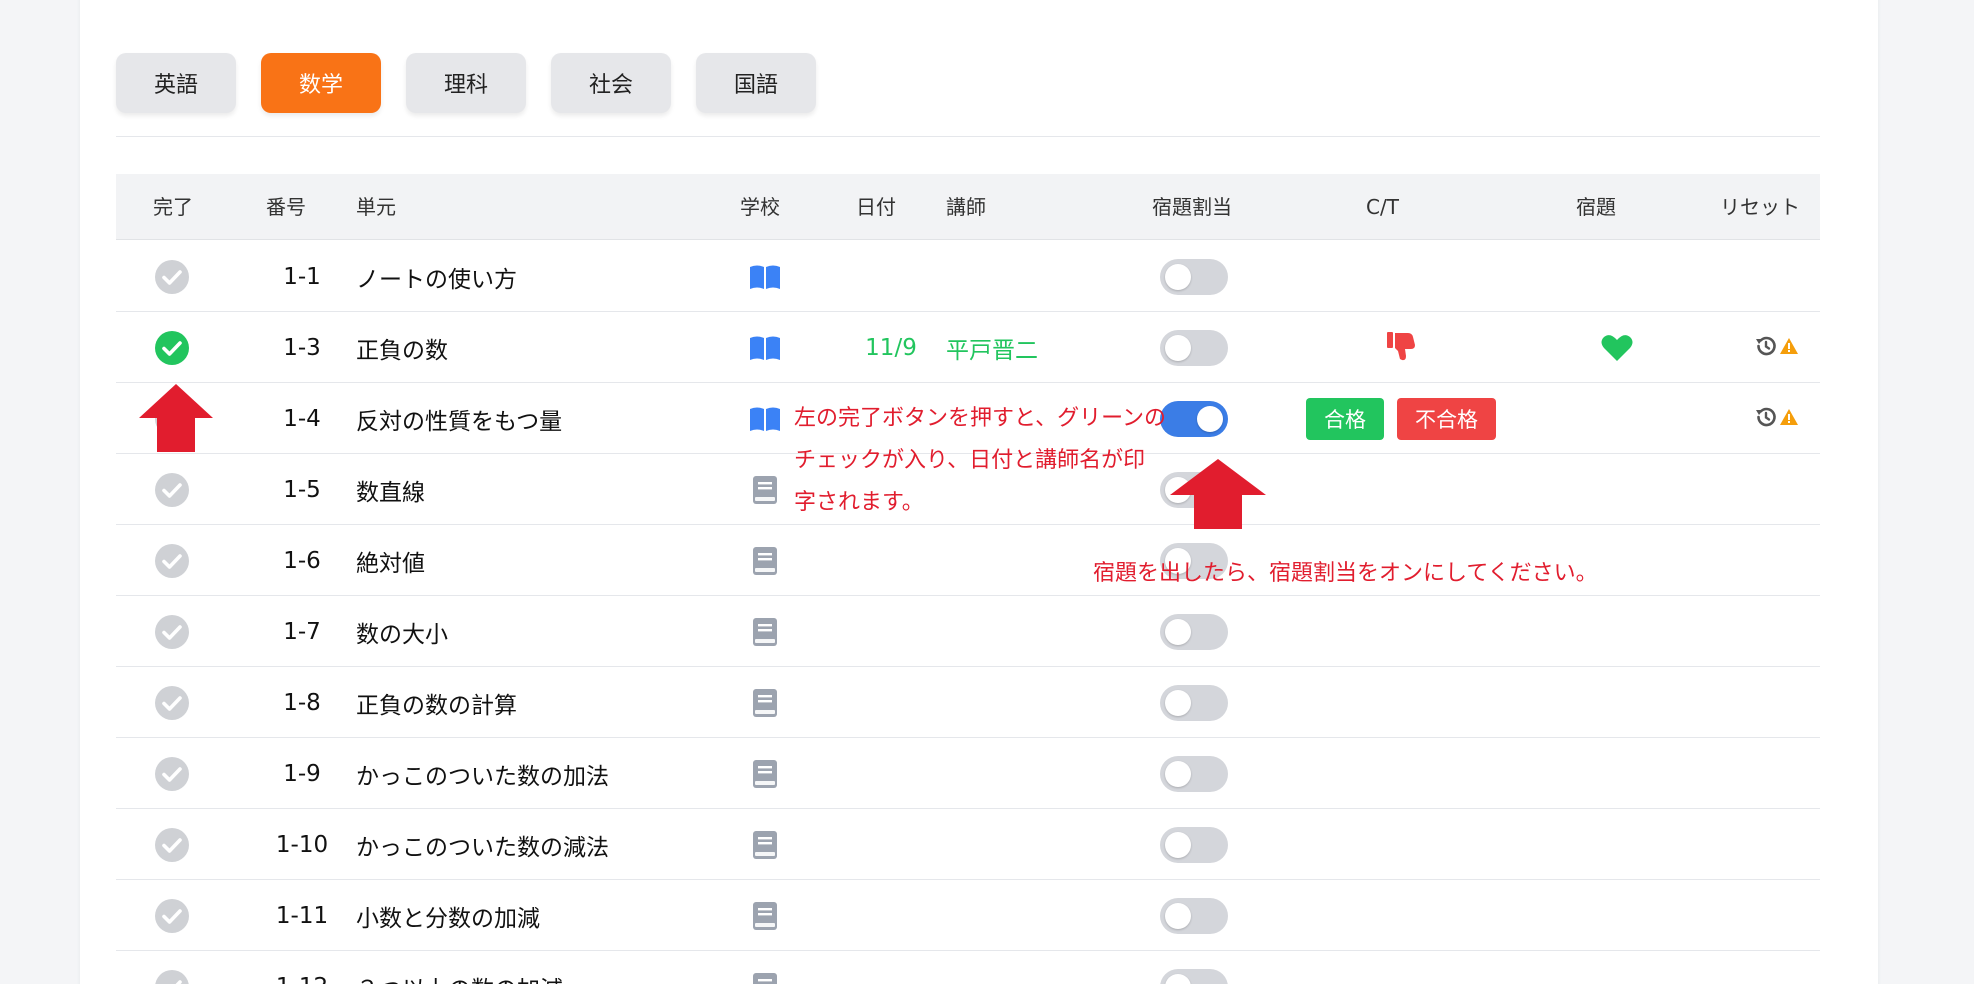 Image resolution: width=1974 pixels, height=984 pixels. What do you see at coordinates (876, 207) in the screenshot?
I see `header-date: 日付` at bounding box center [876, 207].